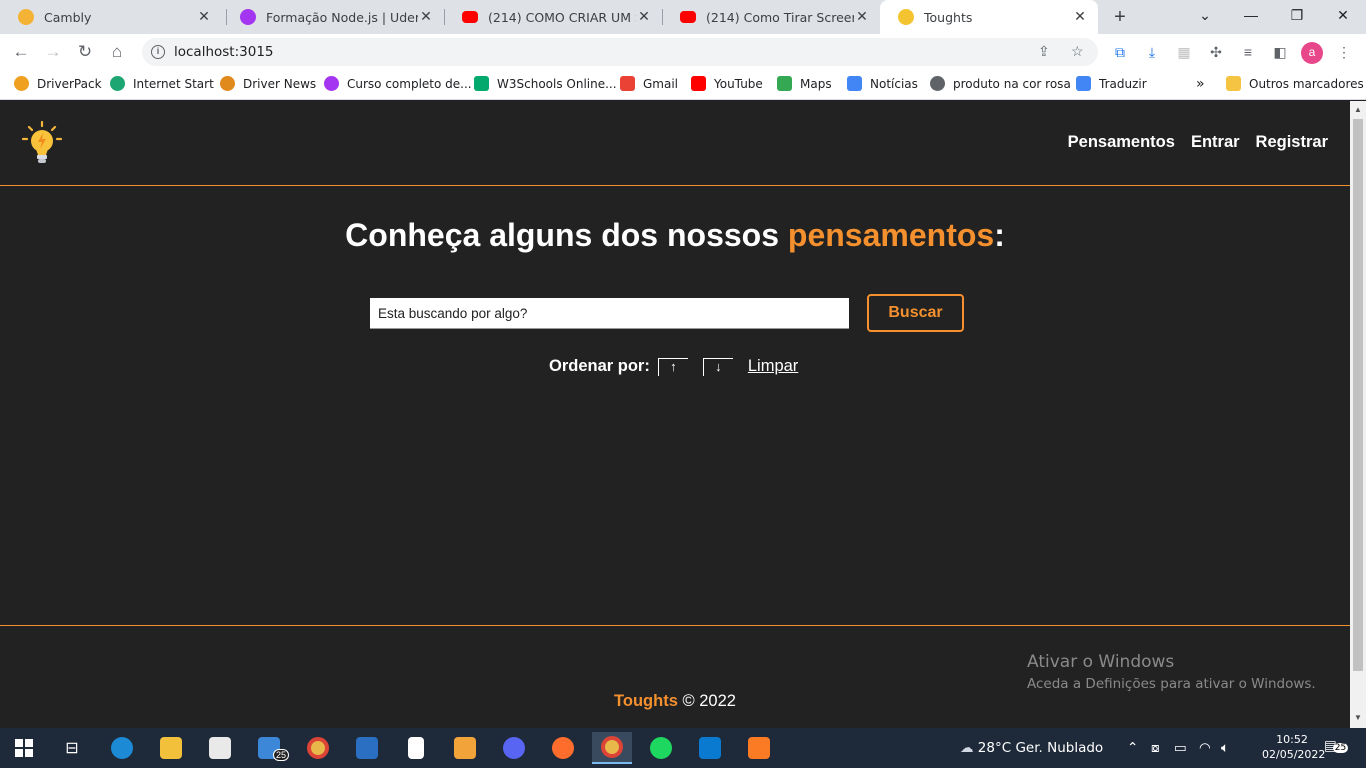 This screenshot has width=1366, height=768. I want to click on firefox-icon, so click(563, 748).